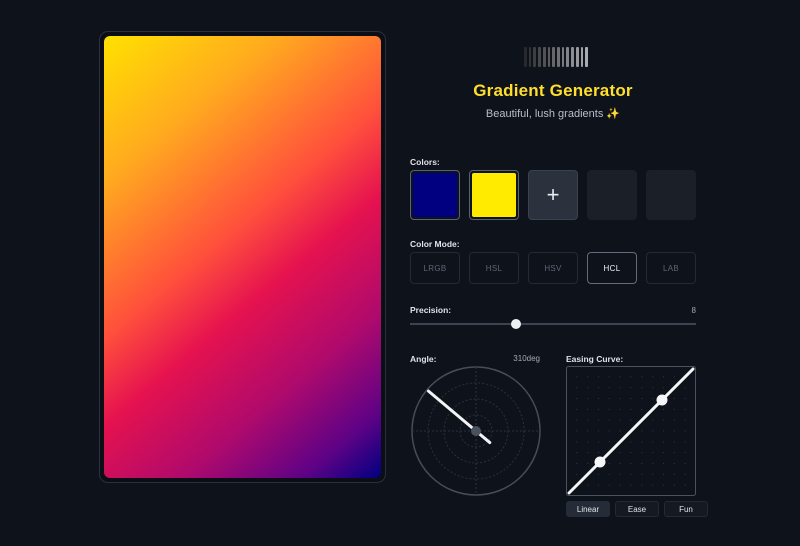 The height and width of the screenshot is (546, 800). What do you see at coordinates (553, 324) in the screenshot?
I see `precision-slider-track` at bounding box center [553, 324].